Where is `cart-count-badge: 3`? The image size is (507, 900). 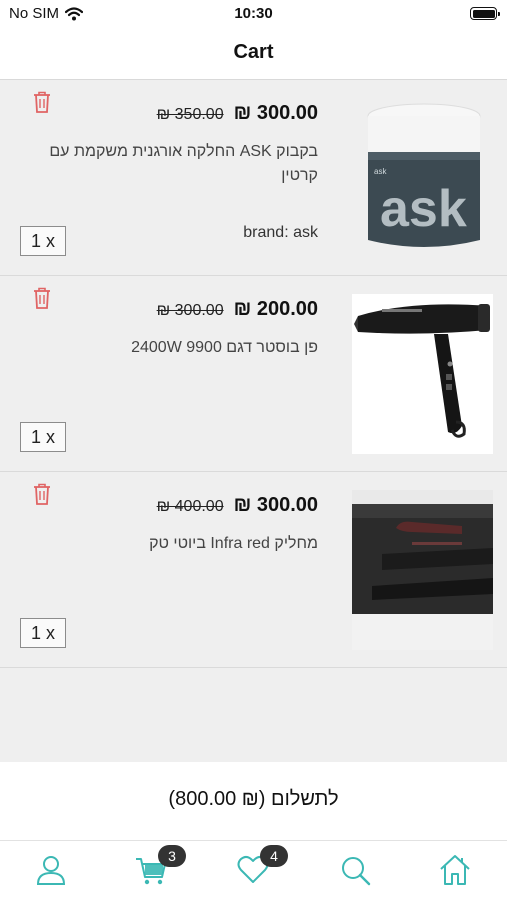 cart-count-badge: 3 is located at coordinates (172, 856).